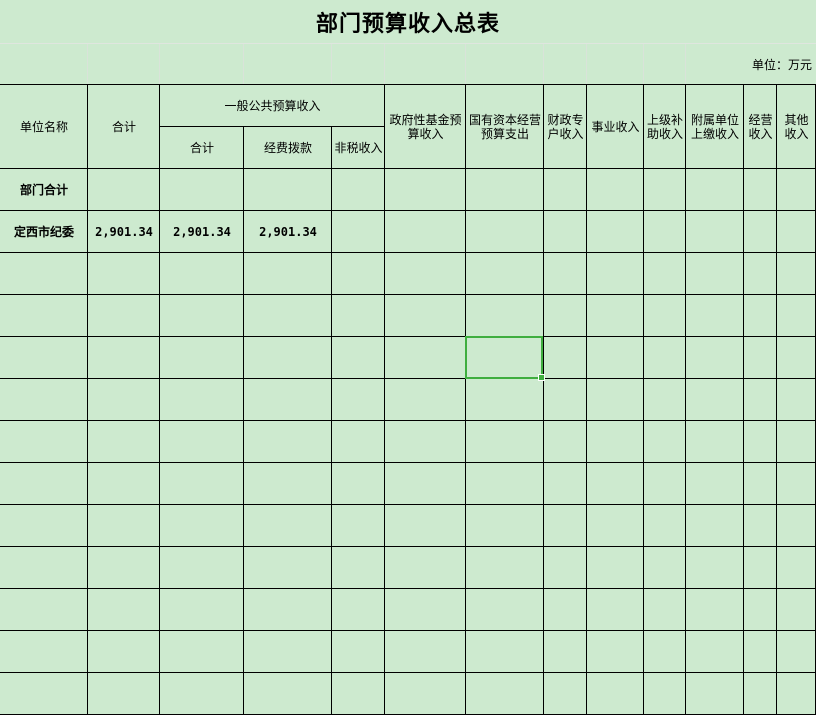 The image size is (816, 715). I want to click on row-general-total: 2,901.34, so click(202, 232).